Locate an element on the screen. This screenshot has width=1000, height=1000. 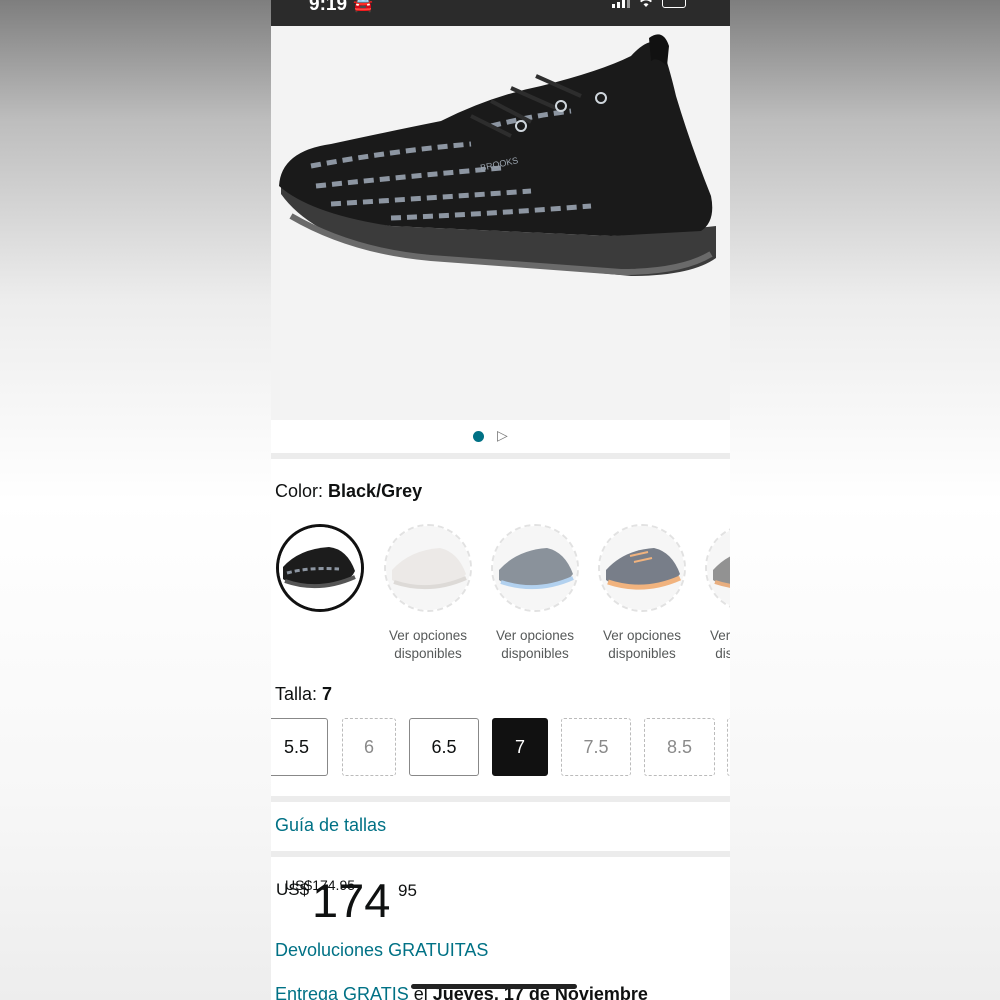
color-swatch-black-grey is located at coordinates (320, 568).